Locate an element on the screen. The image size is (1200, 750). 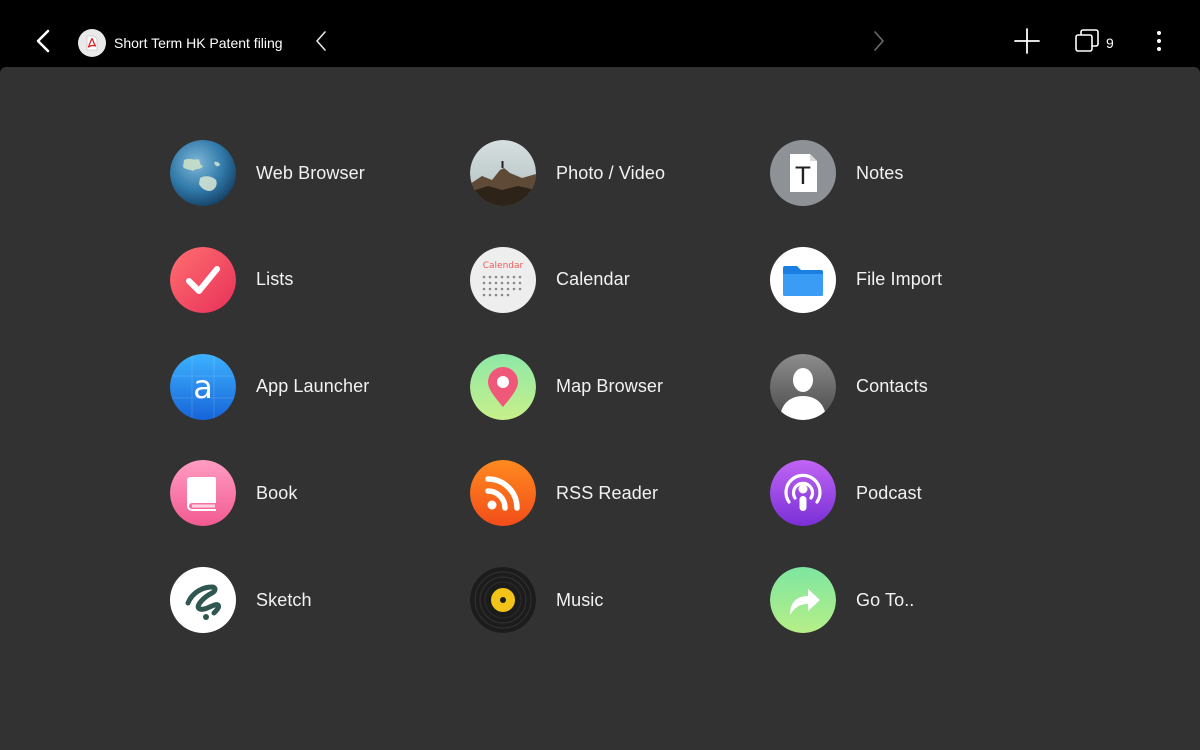
calendar-icon: Calendar is located at coordinates (503, 279).